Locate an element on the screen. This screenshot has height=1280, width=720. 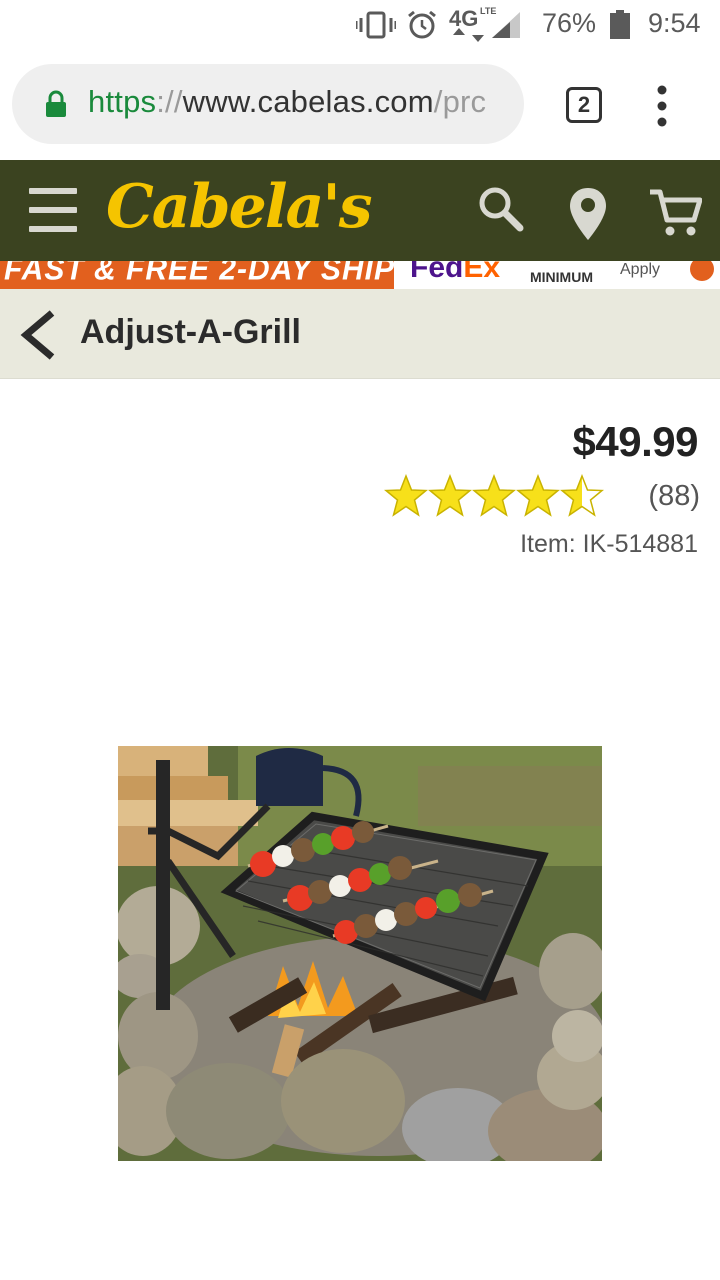
location-pin-icon is located at coordinates (588, 214).